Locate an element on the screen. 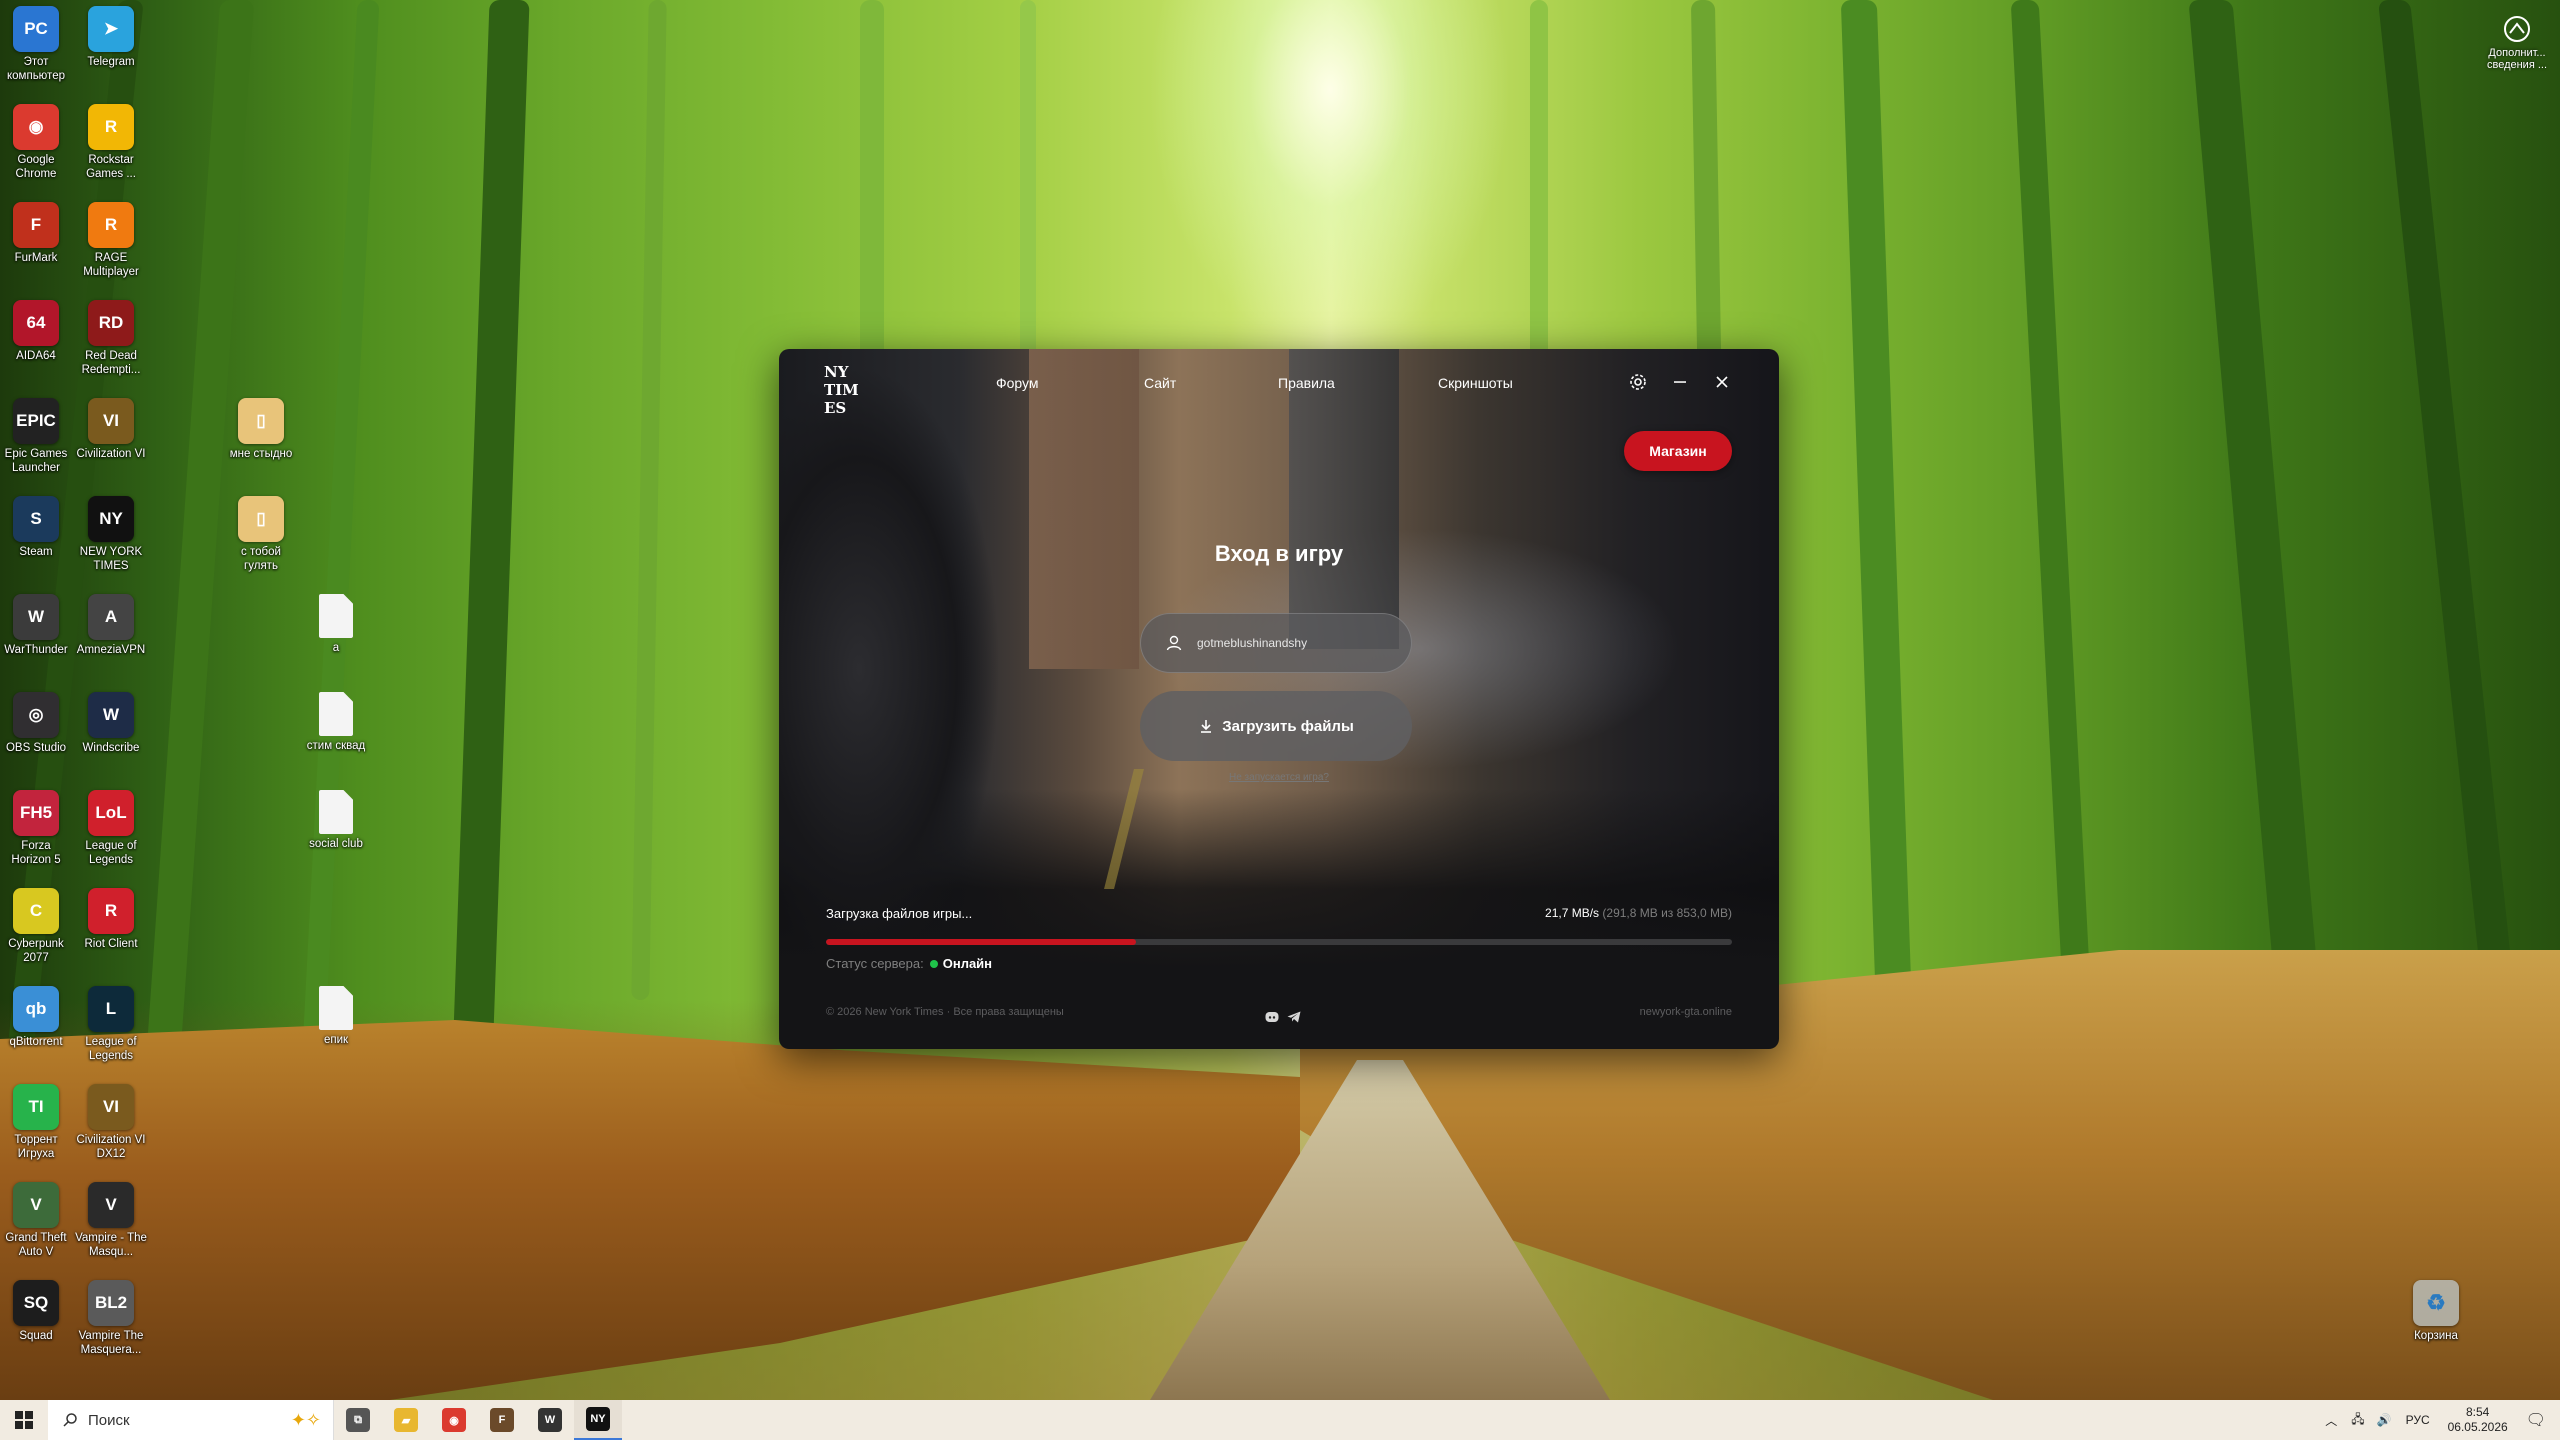 This screenshot has height=1440, width=2560. discord-icon is located at coordinates (1272, 1017).